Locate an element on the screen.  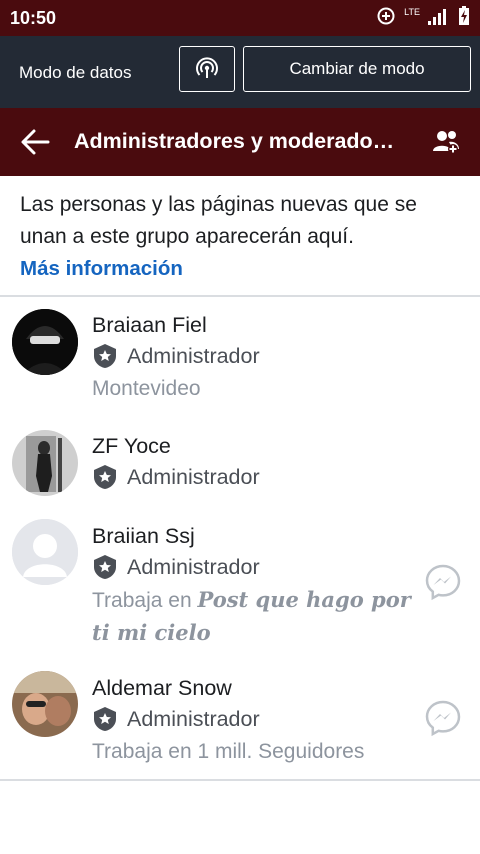
member-name: Aldemar Snow is located at coordinates (162, 688).